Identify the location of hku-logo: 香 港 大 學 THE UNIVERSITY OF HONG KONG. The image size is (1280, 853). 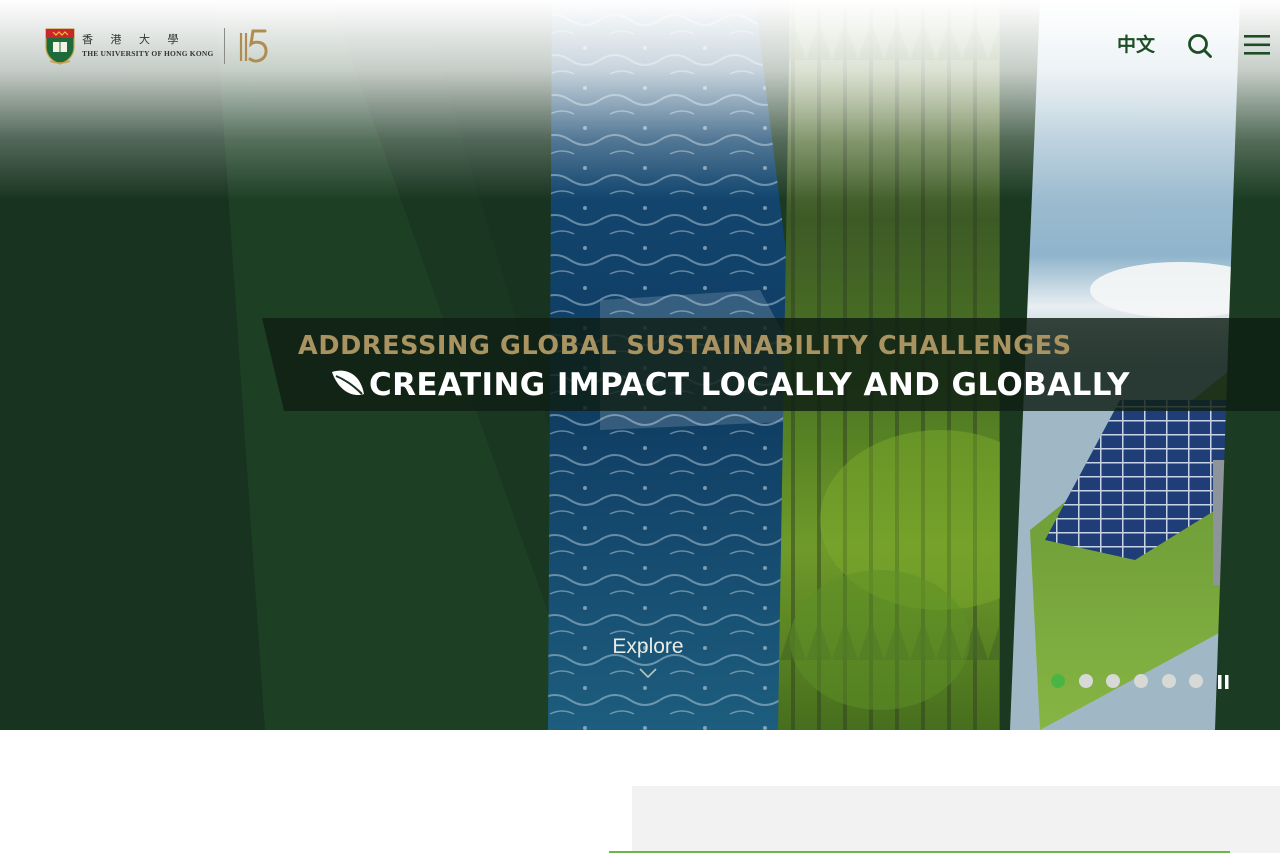
(157, 46).